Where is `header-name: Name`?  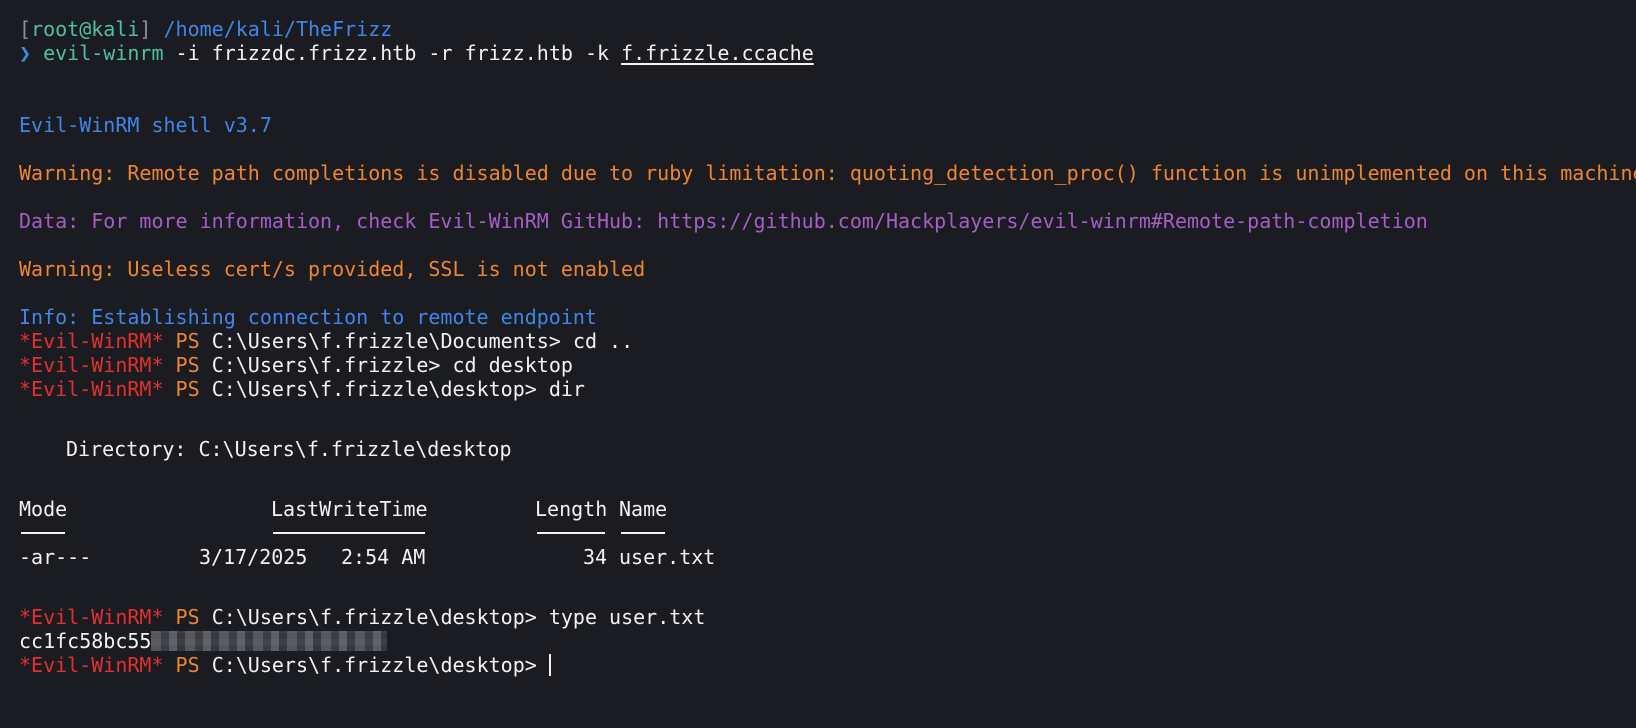
header-name: Name is located at coordinates (643, 509).